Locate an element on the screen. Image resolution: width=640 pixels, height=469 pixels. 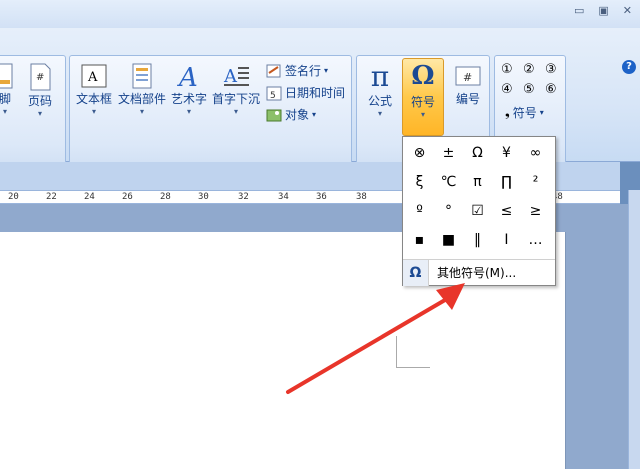
signature-line-icon is located at coordinates (273, 70).